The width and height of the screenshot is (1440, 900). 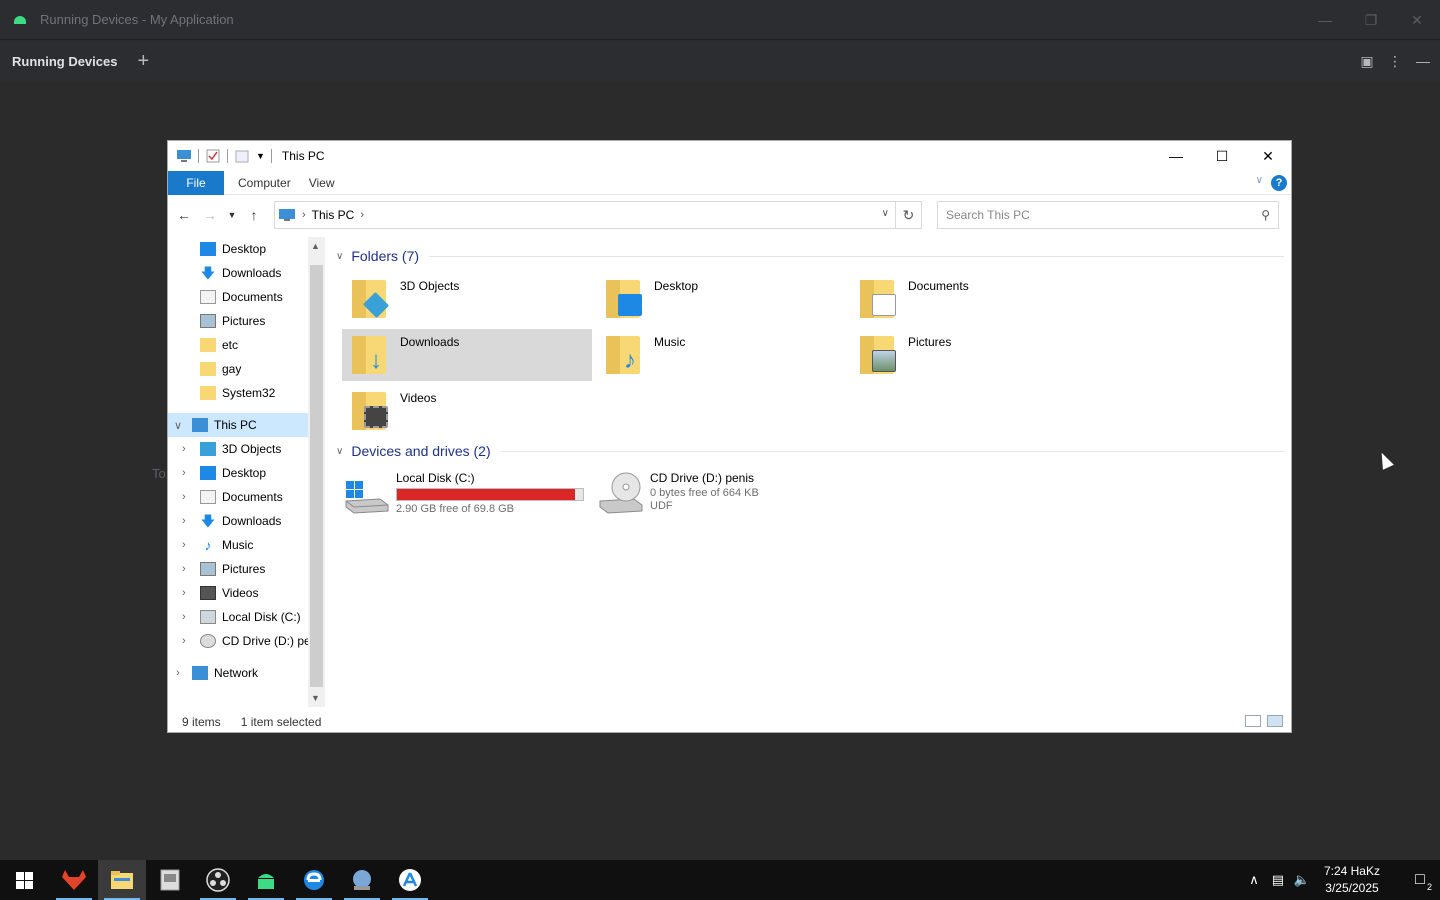 I want to click on folder-tile-documents: Documents, so click(x=975, y=299).